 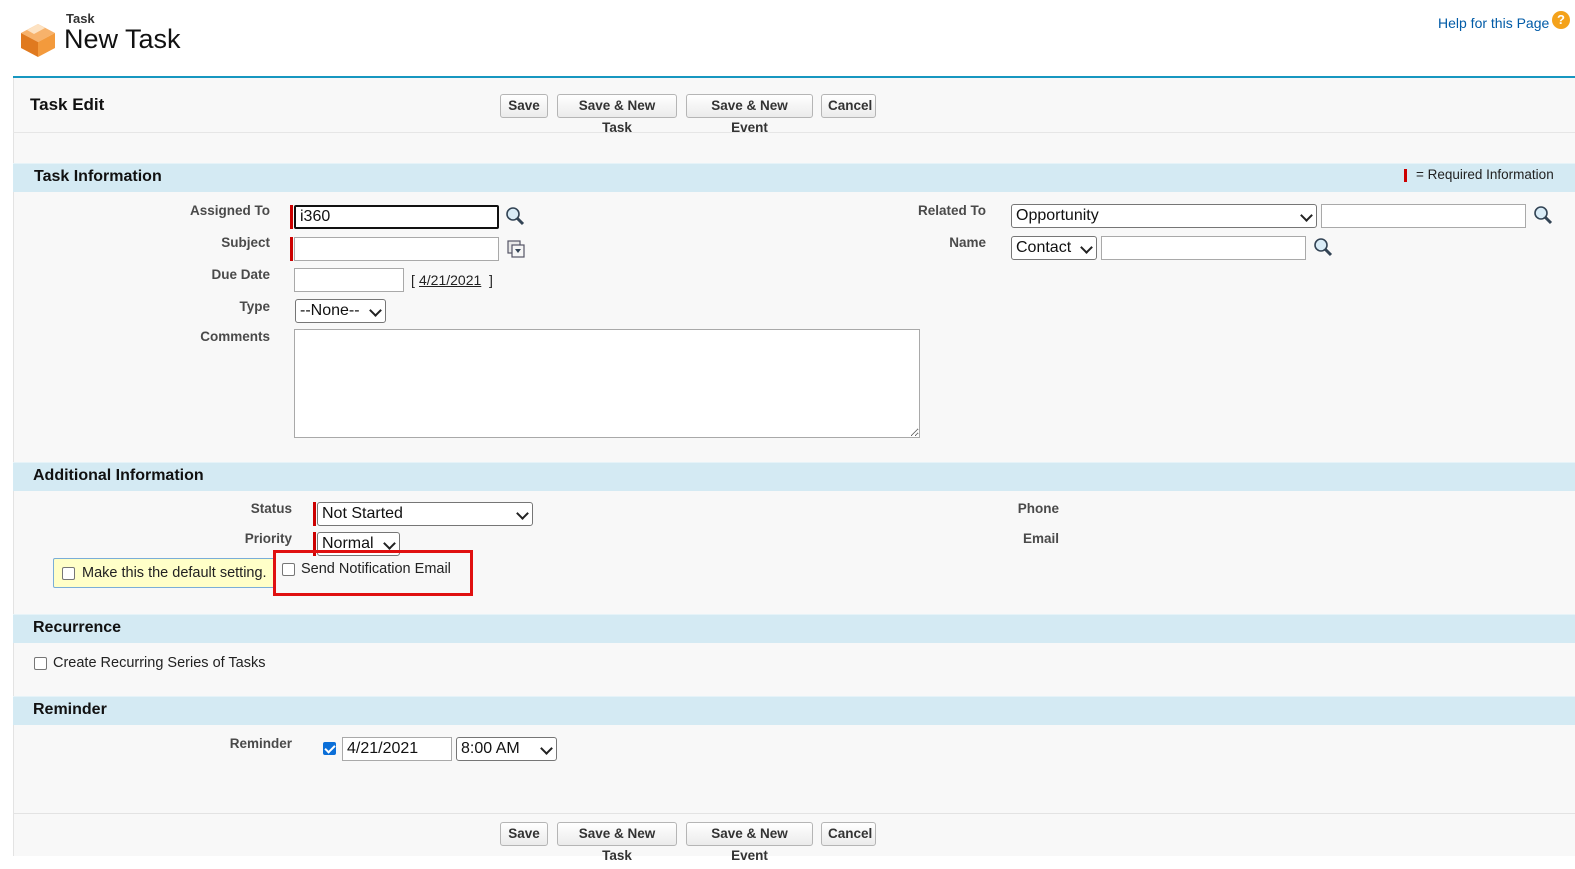 What do you see at coordinates (749, 114) in the screenshot?
I see `save-new-event-button-top: Save & New Event` at bounding box center [749, 114].